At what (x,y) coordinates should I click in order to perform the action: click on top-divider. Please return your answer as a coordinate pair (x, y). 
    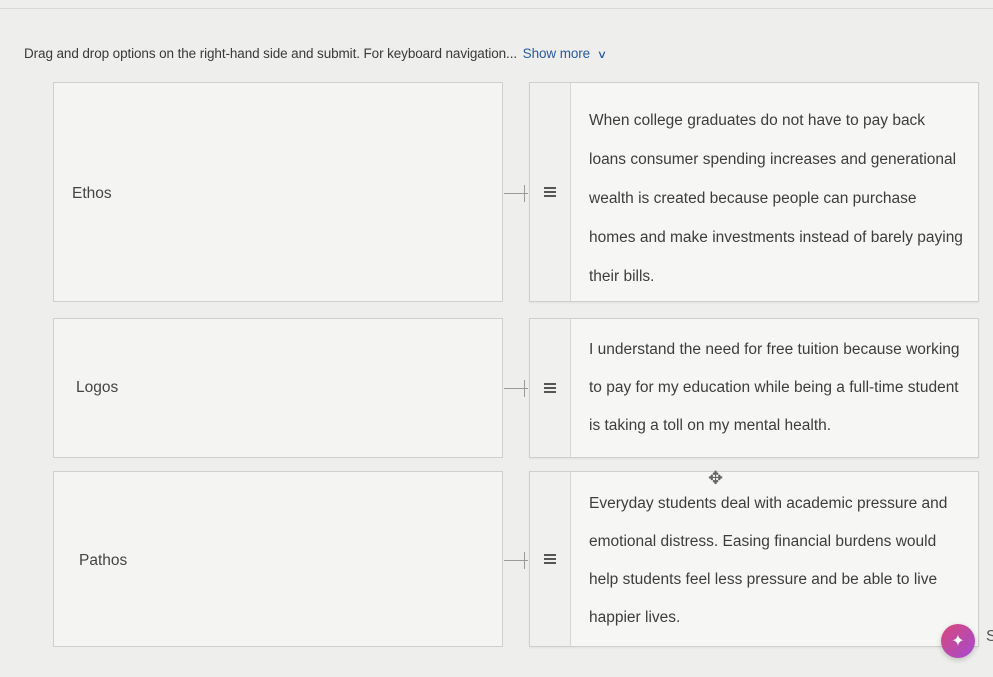
    Looking at the image, I should click on (496, 8).